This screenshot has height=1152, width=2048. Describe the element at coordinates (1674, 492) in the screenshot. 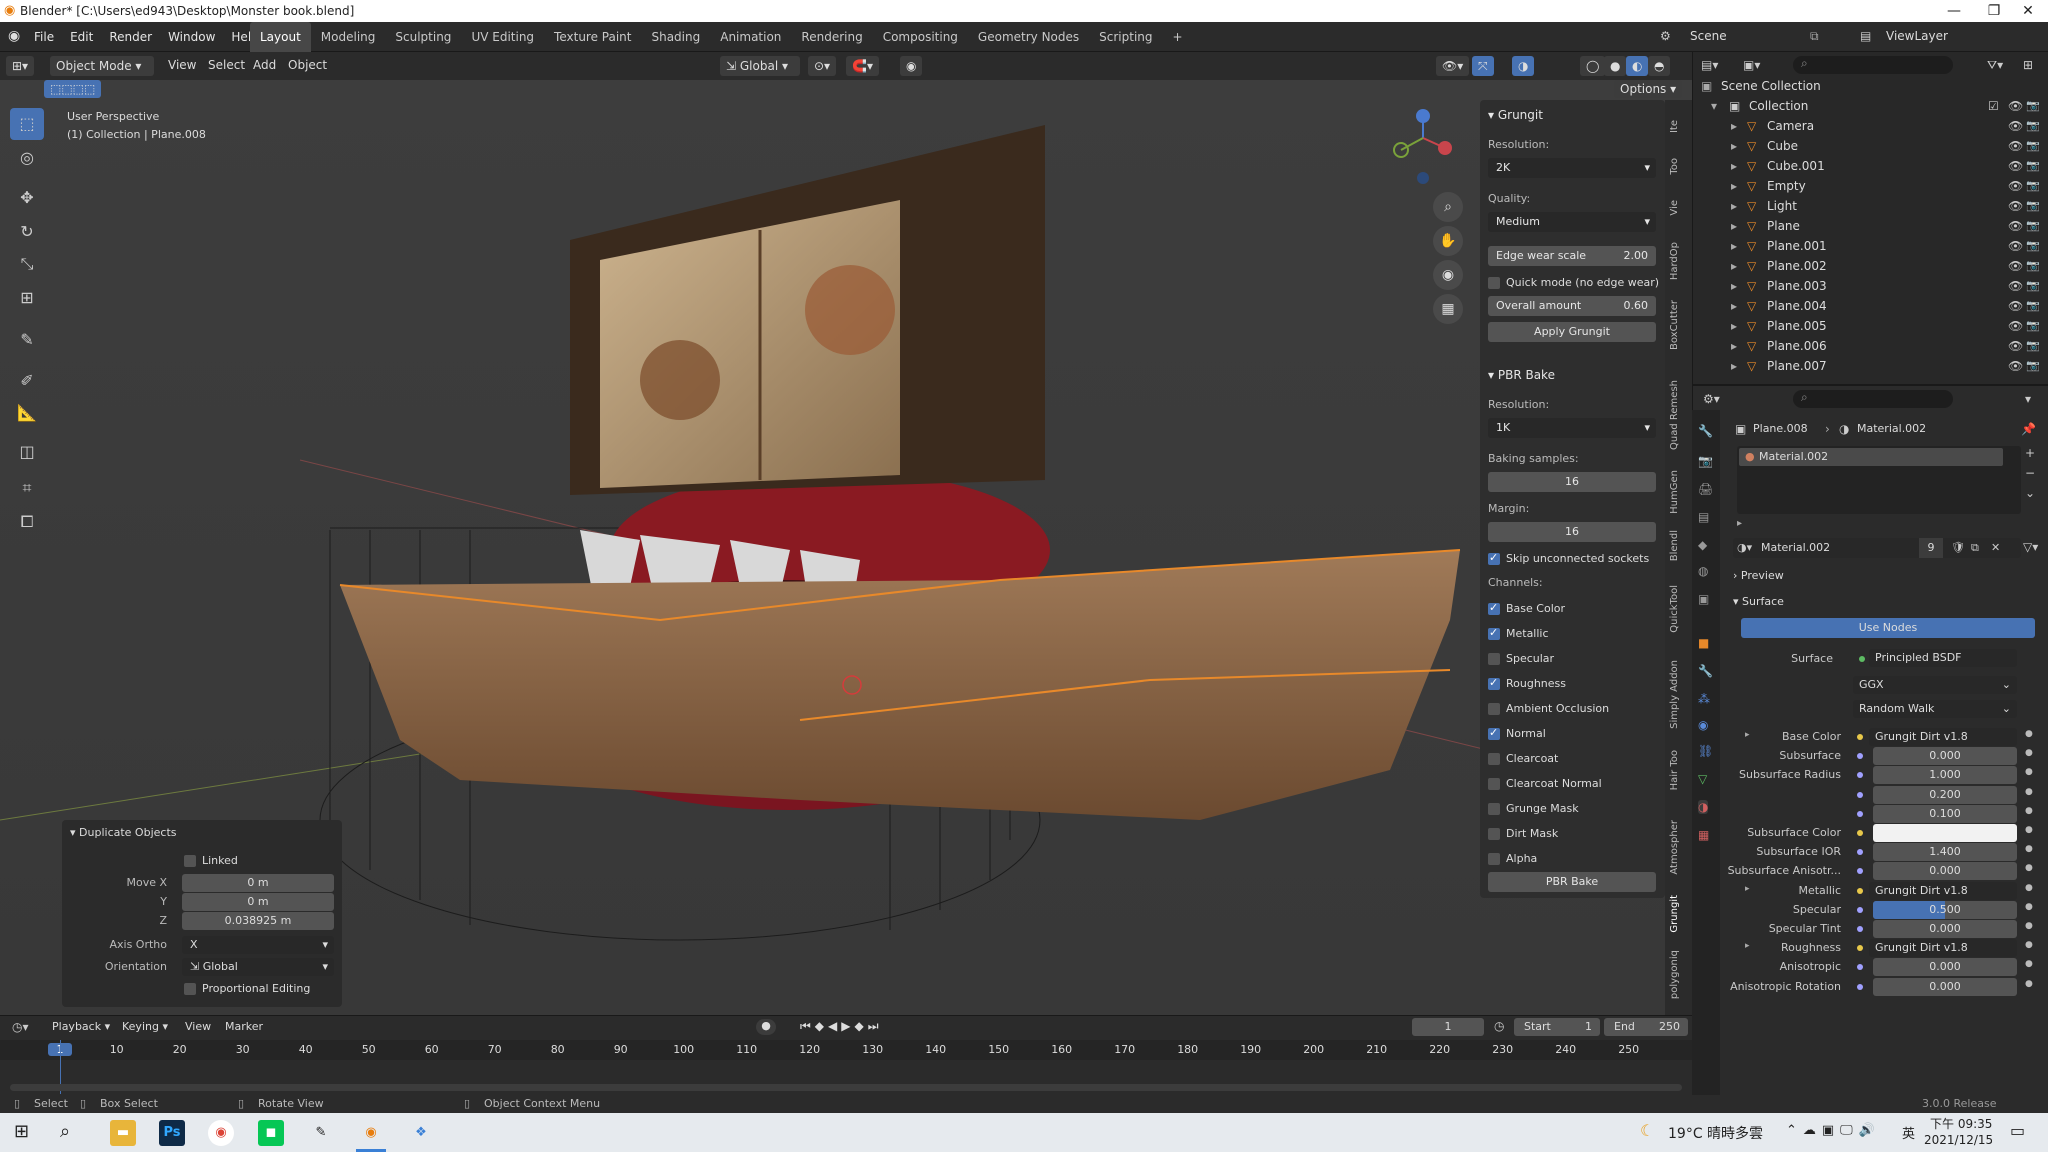

I see `tab-humgen: HumGen` at that location.